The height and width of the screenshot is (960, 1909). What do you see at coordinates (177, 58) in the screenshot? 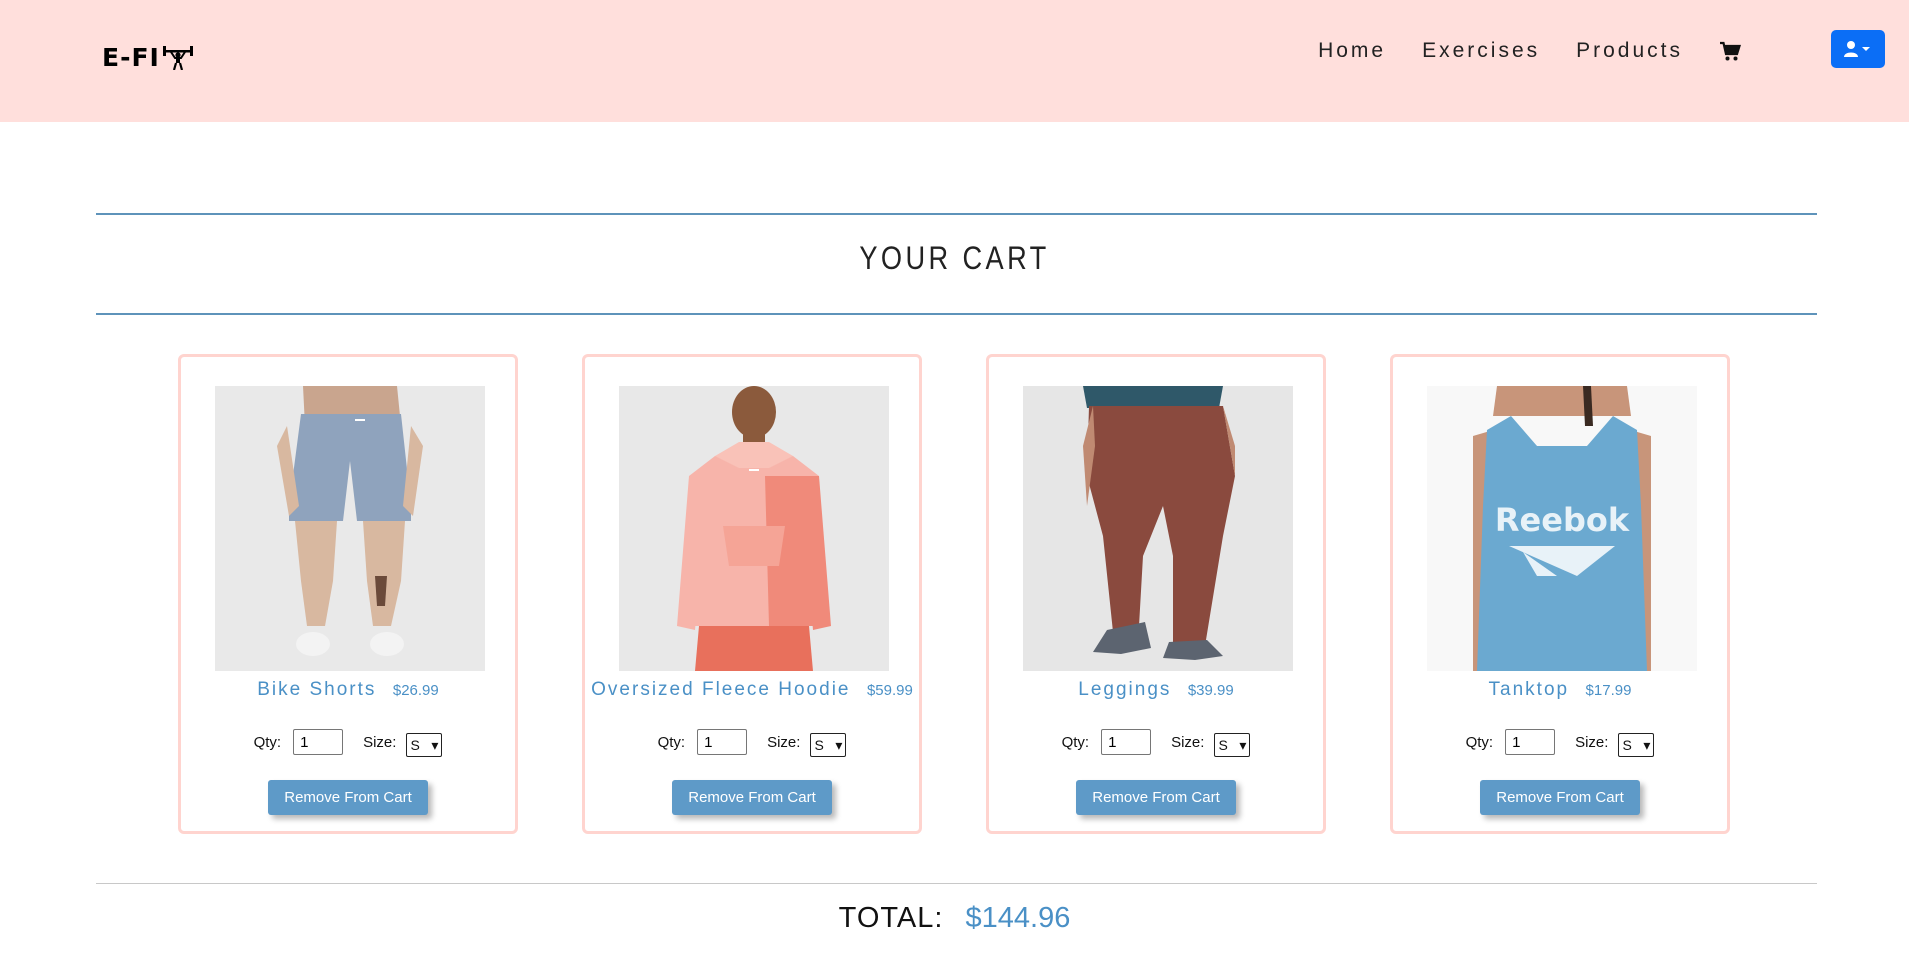
I see `weightlifter-icon` at bounding box center [177, 58].